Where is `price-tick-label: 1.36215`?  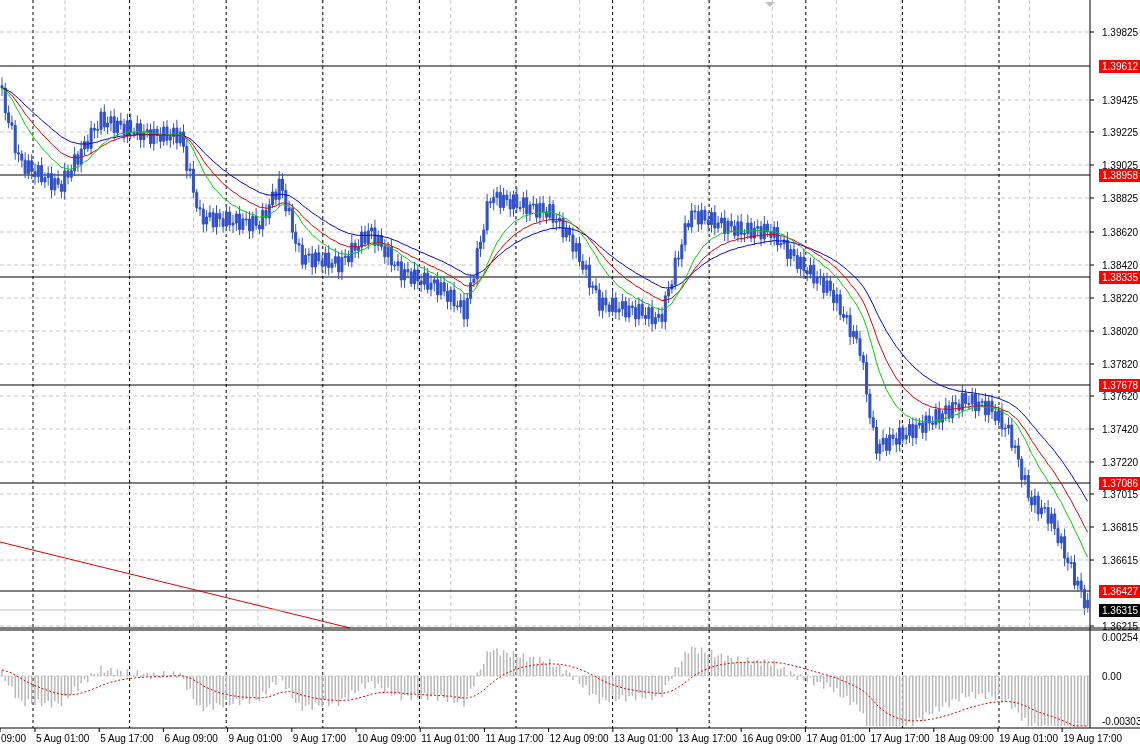 price-tick-label: 1.36215 is located at coordinates (1120, 626).